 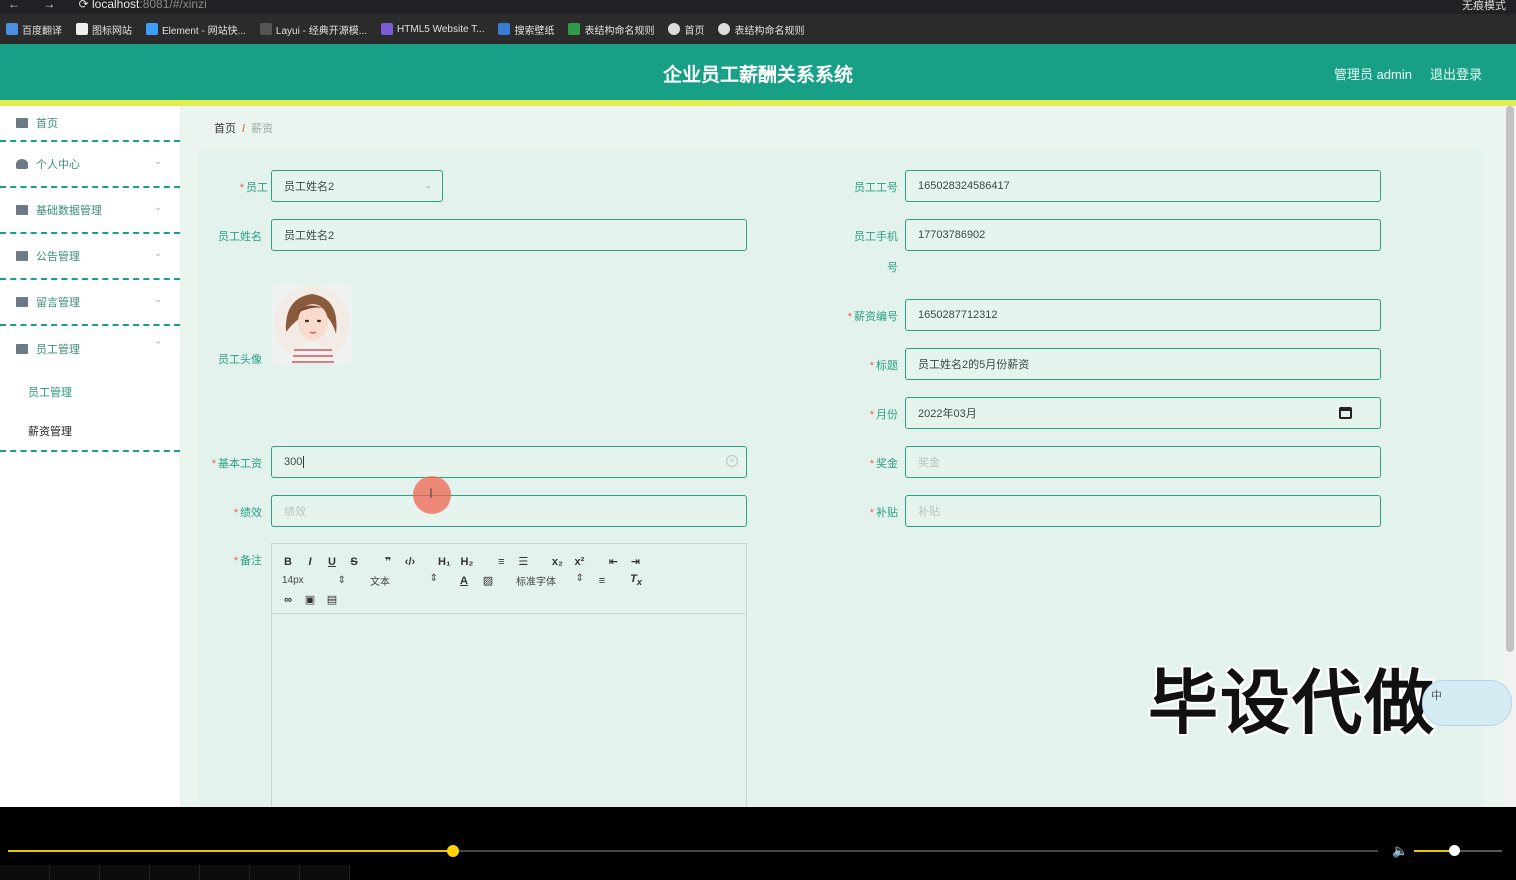 I want to click on breadcrumb: 首页 / 薪资, so click(x=243, y=128).